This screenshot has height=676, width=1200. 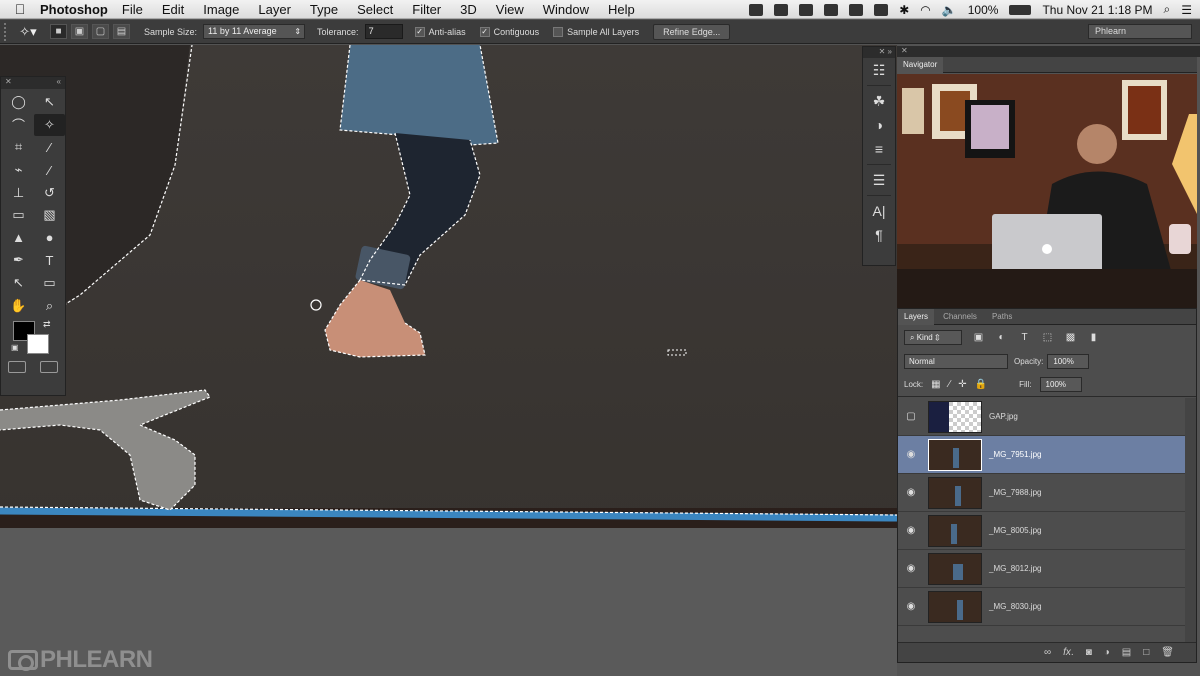 What do you see at coordinates (962, 384) in the screenshot?
I see `lock-position-icon: ✛` at bounding box center [962, 384].